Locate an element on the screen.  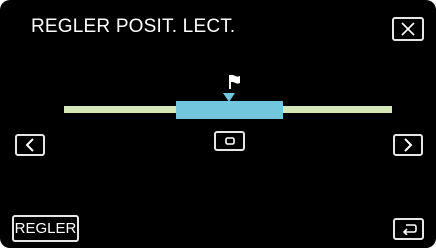
playback-position-range is located at coordinates (229, 110).